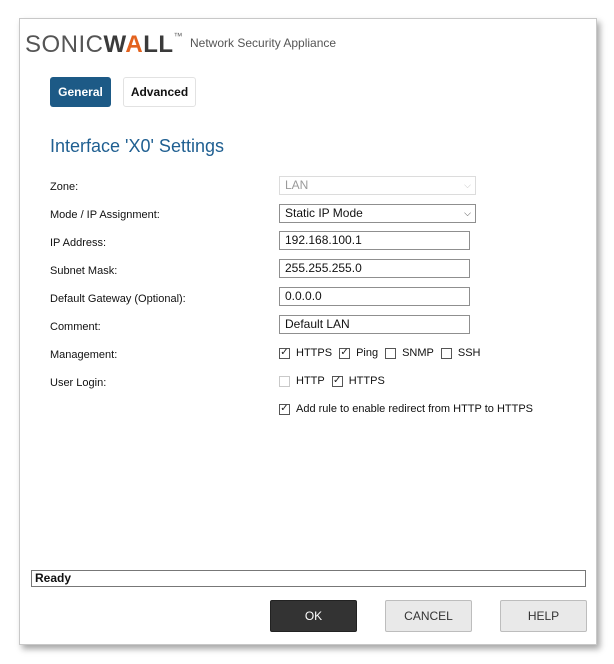  I want to click on logo-trademark: ™, so click(178, 36).